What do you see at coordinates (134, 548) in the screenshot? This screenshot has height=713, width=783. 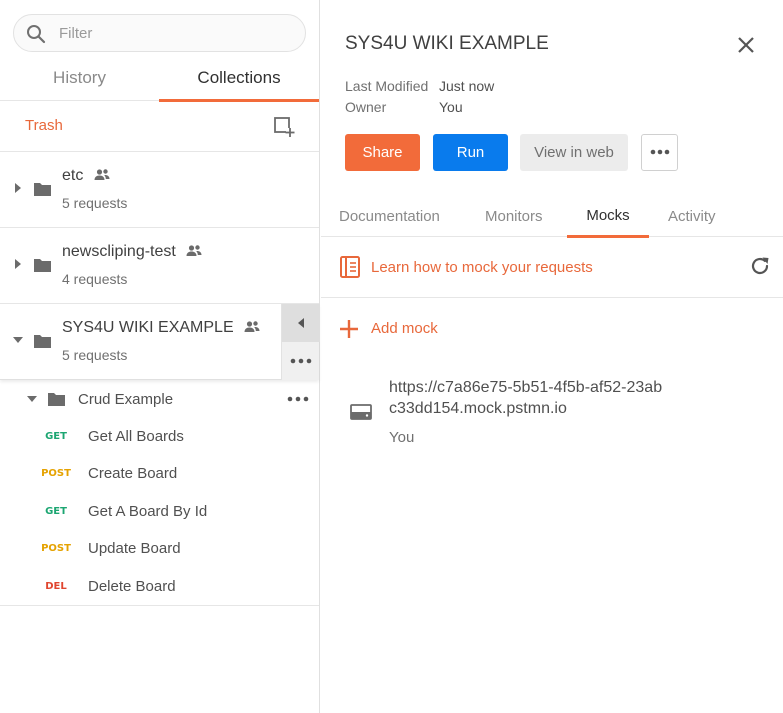 I see `request-name: Update Board` at bounding box center [134, 548].